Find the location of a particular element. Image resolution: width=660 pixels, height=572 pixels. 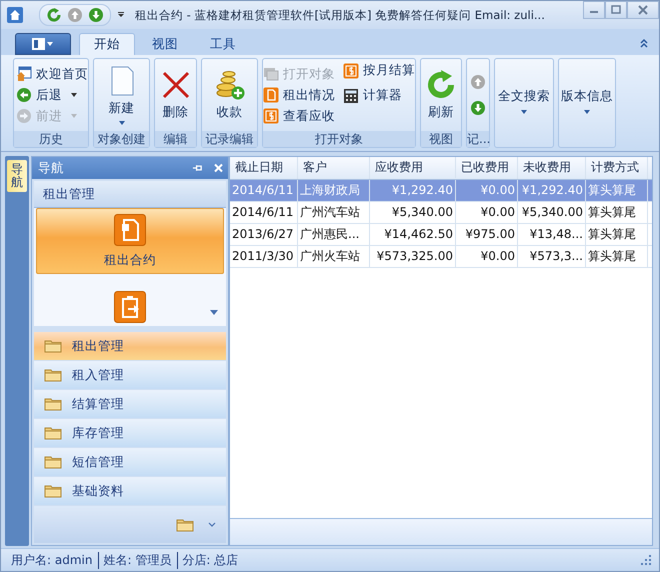

section-header: 租出管理 is located at coordinates (130, 194).